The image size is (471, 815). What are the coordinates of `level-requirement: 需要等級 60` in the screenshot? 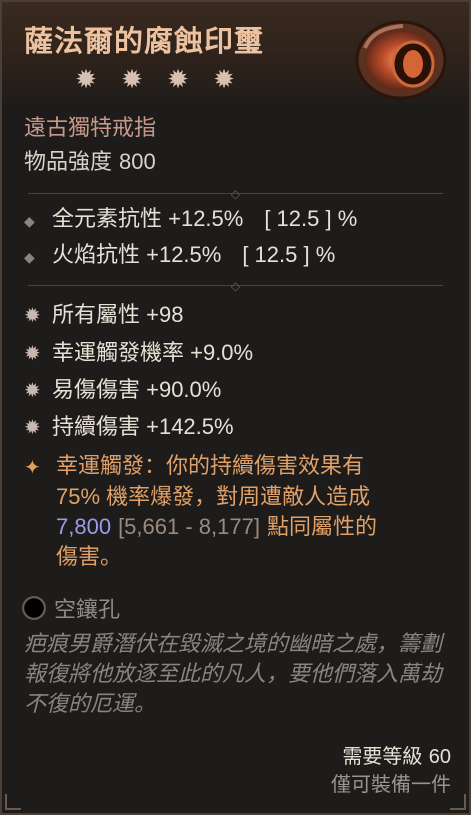 It's located at (396, 756).